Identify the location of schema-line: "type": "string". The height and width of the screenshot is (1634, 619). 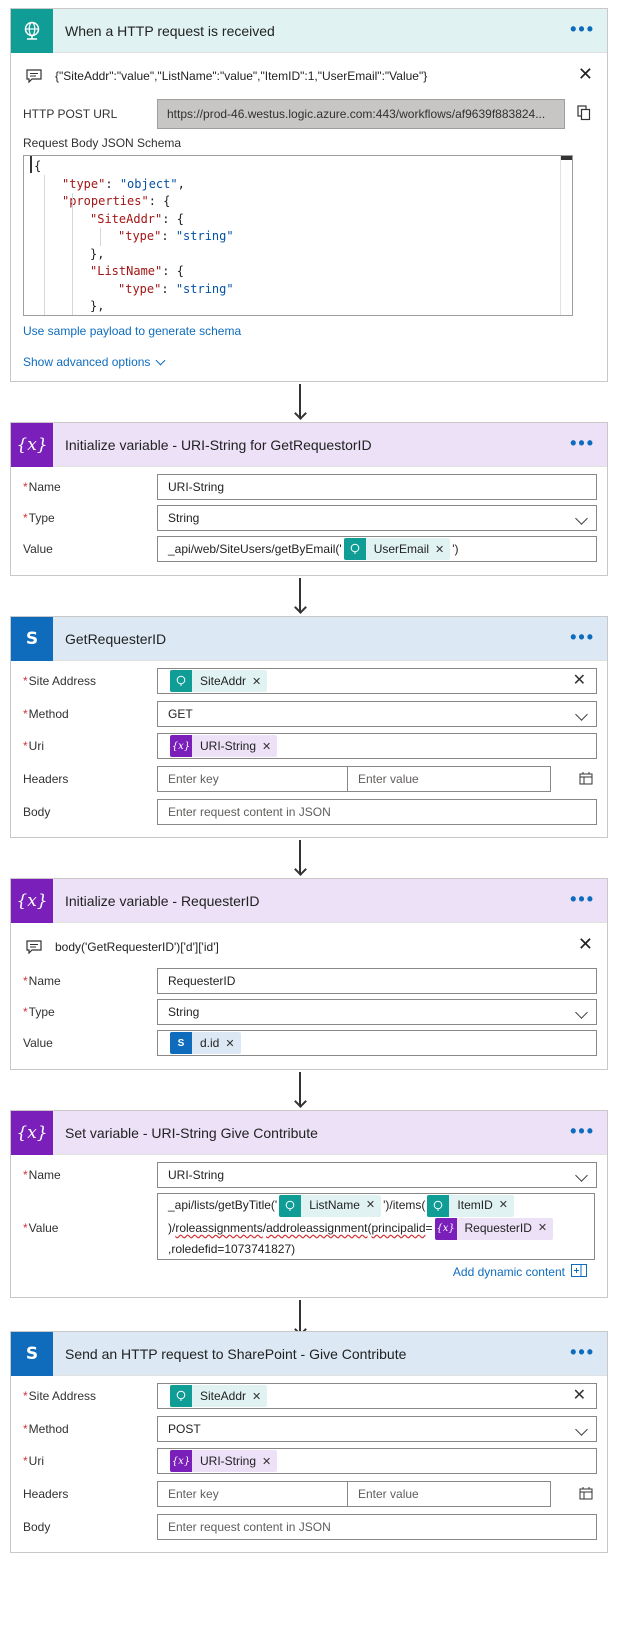
(176, 288).